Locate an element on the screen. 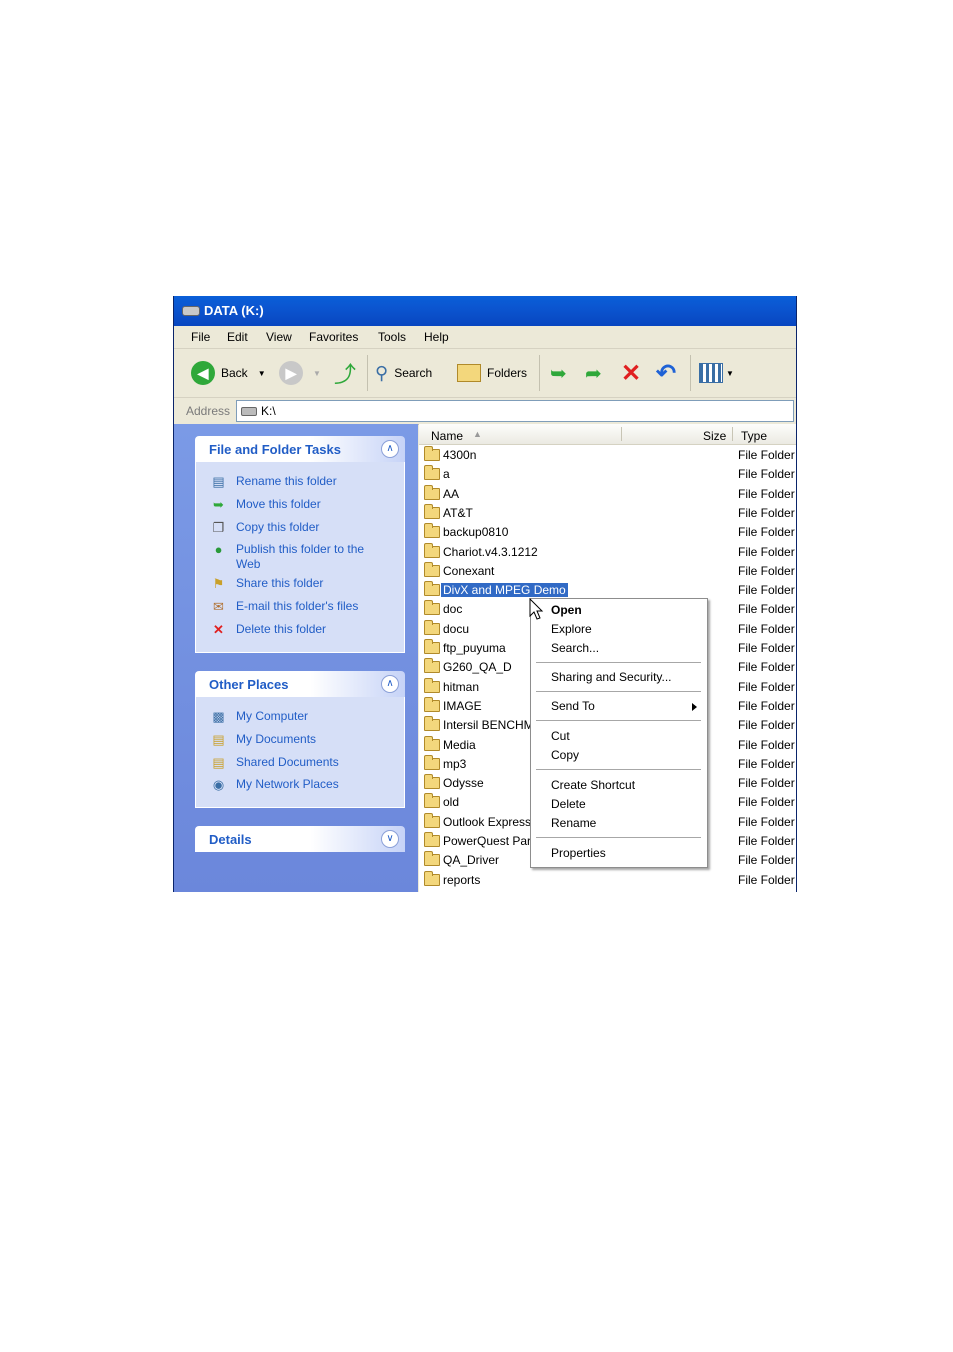 This screenshot has height=1352, width=953. file-name: Chariot.v4.3.1212 is located at coordinates (490, 551).